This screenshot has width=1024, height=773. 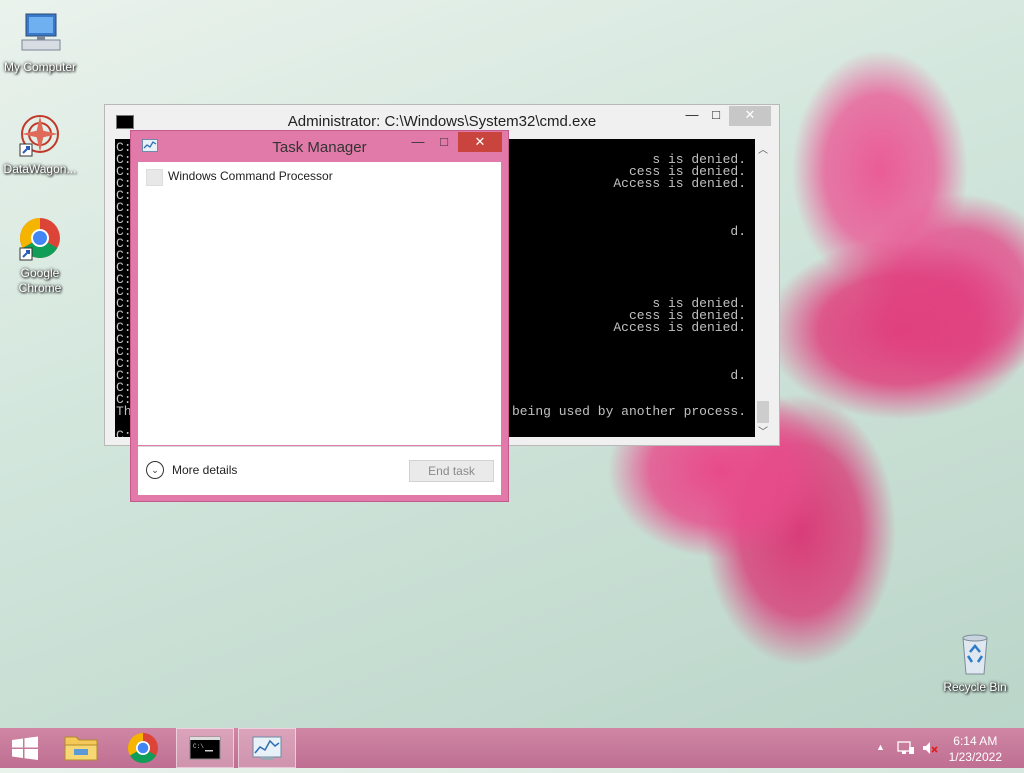 I want to click on desktop-icon-google-chrome: Google Chrome, so click(x=40, y=256).